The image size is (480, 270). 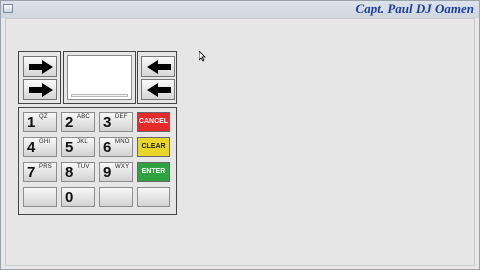 What do you see at coordinates (240, 9) in the screenshot?
I see `title-bar: Capt. Paul DJ Oamen` at bounding box center [240, 9].